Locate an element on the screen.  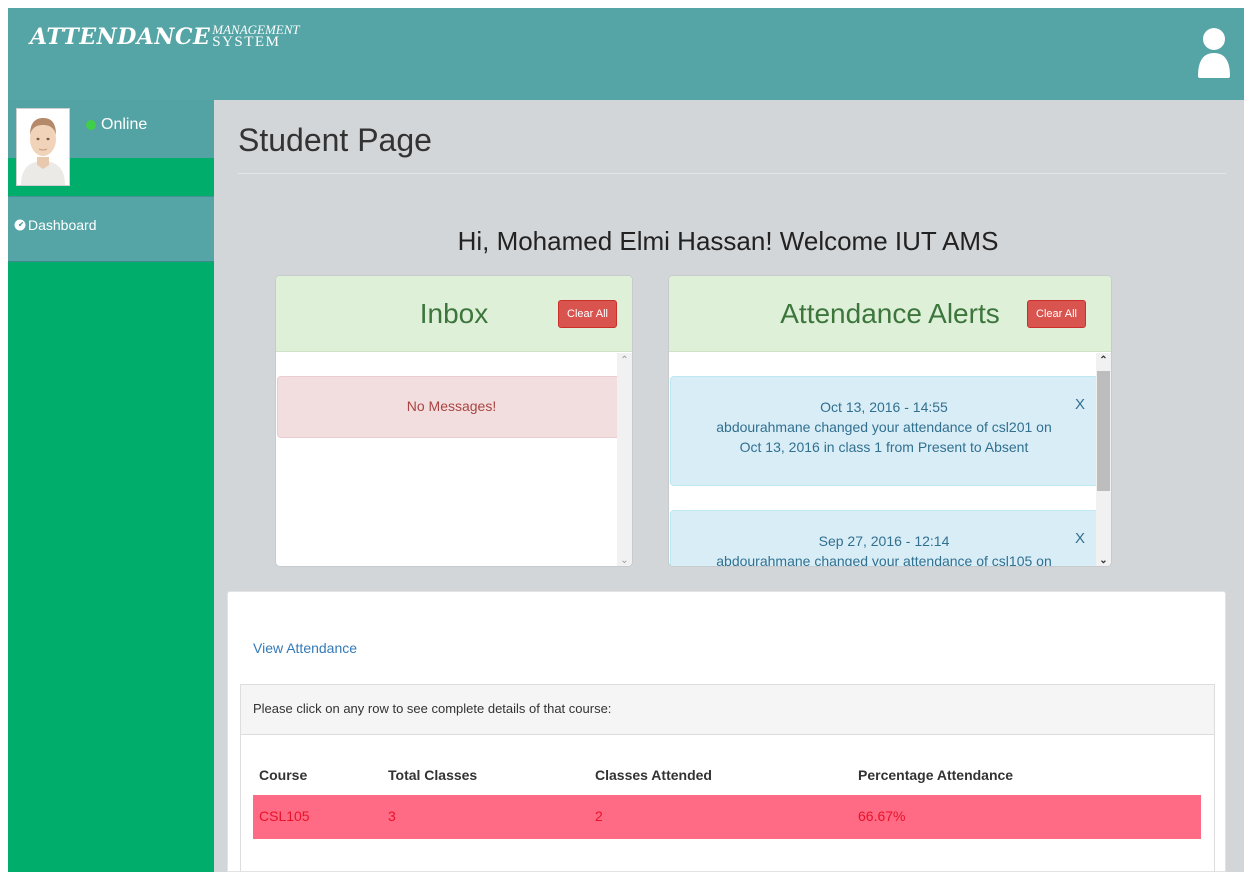
view-attendance-link: View Attendance is located at coordinates (305, 648).